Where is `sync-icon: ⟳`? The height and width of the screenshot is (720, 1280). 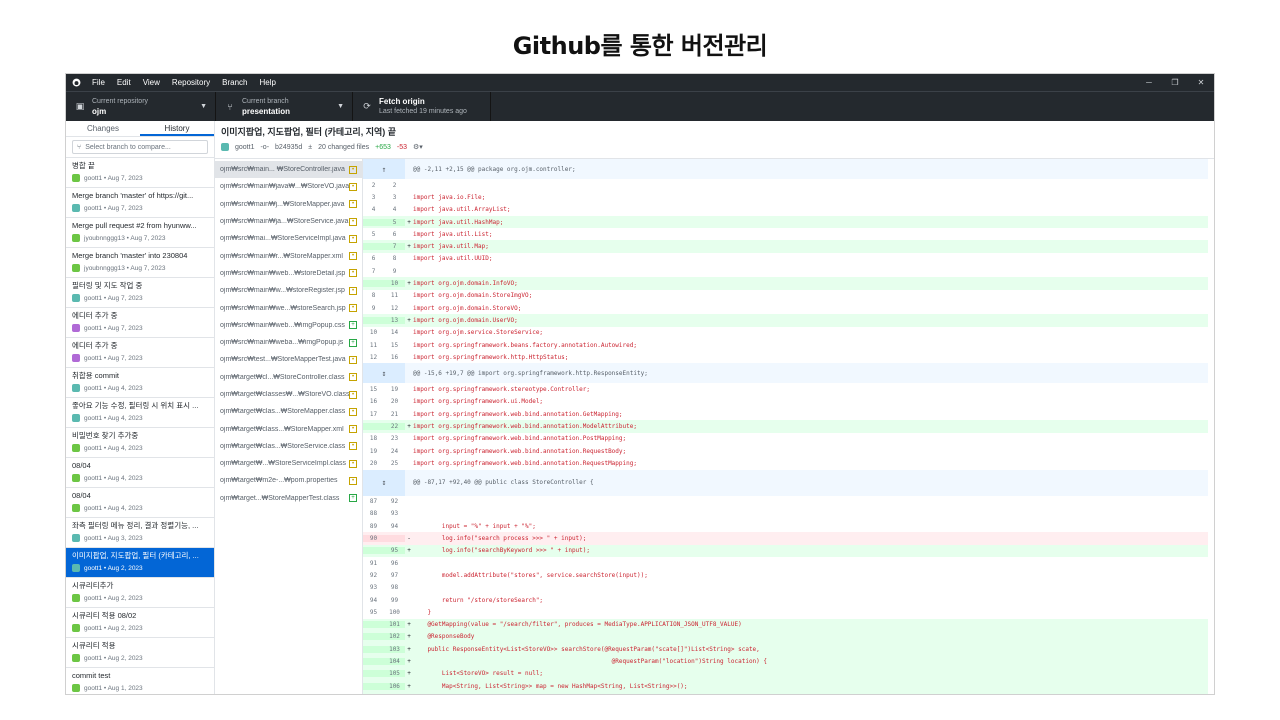
sync-icon: ⟳ is located at coordinates (367, 106).